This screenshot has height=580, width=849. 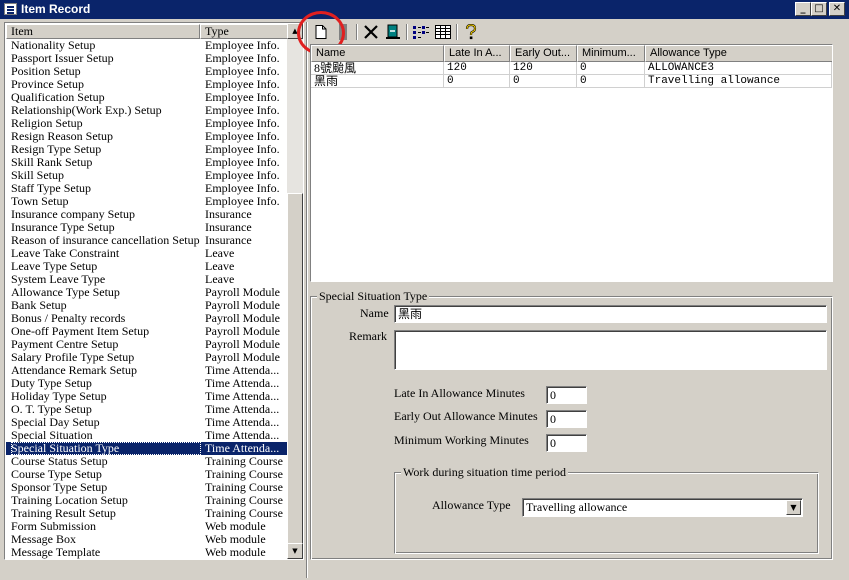 I want to click on grid-column-allowance-type: Allowance Type, so click(x=738, y=53).